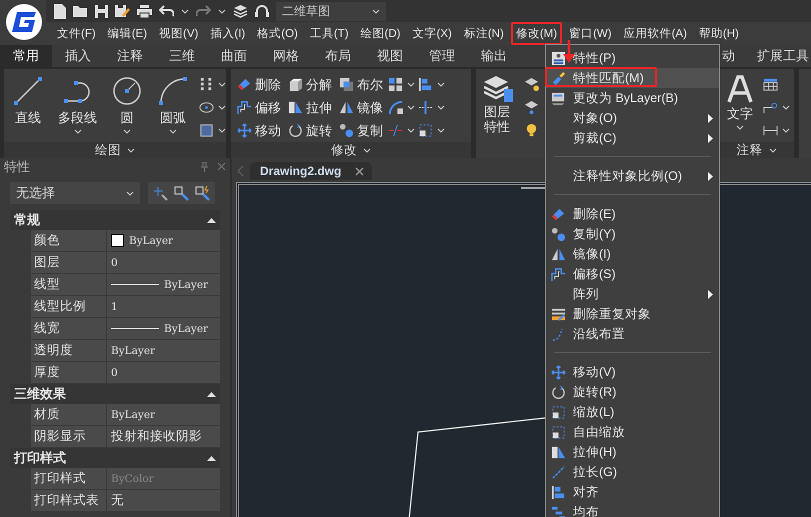 The width and height of the screenshot is (811, 517). Describe the element at coordinates (28, 107) in the screenshot. I see `ribbon-button: 直线` at that location.